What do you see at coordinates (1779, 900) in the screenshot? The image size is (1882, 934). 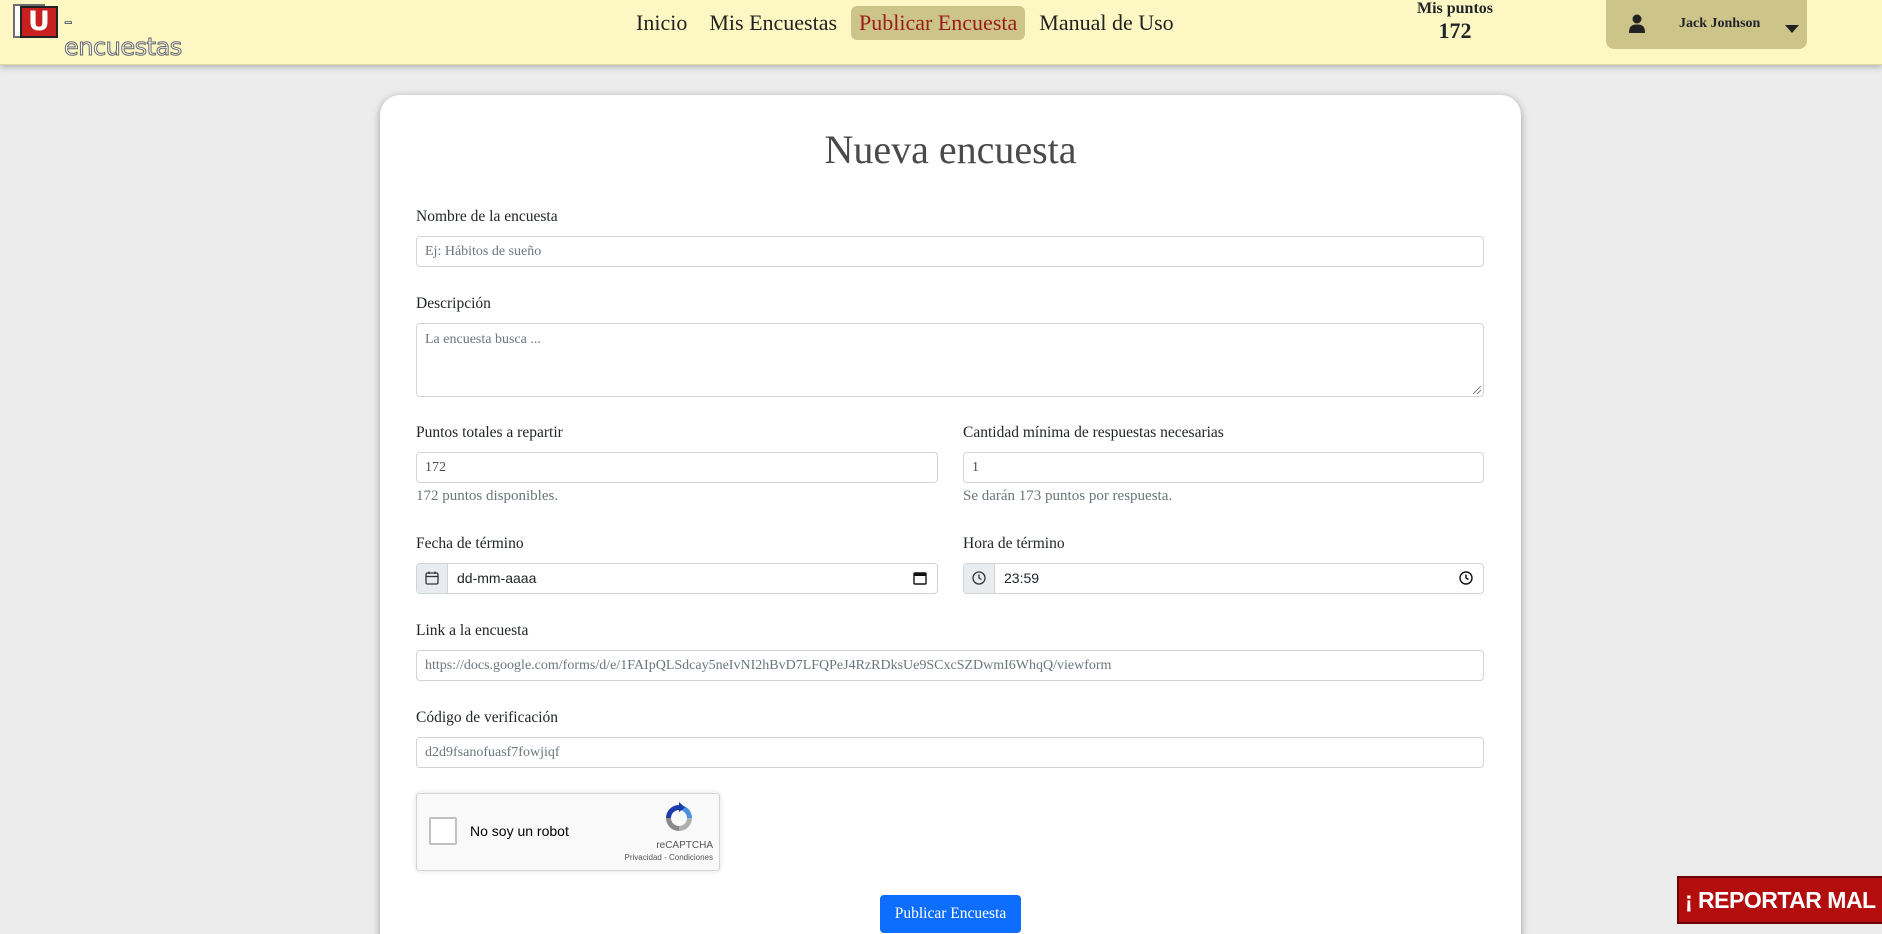 I see `report-misuse-button: ¡ REPORTAR MAL USO !` at bounding box center [1779, 900].